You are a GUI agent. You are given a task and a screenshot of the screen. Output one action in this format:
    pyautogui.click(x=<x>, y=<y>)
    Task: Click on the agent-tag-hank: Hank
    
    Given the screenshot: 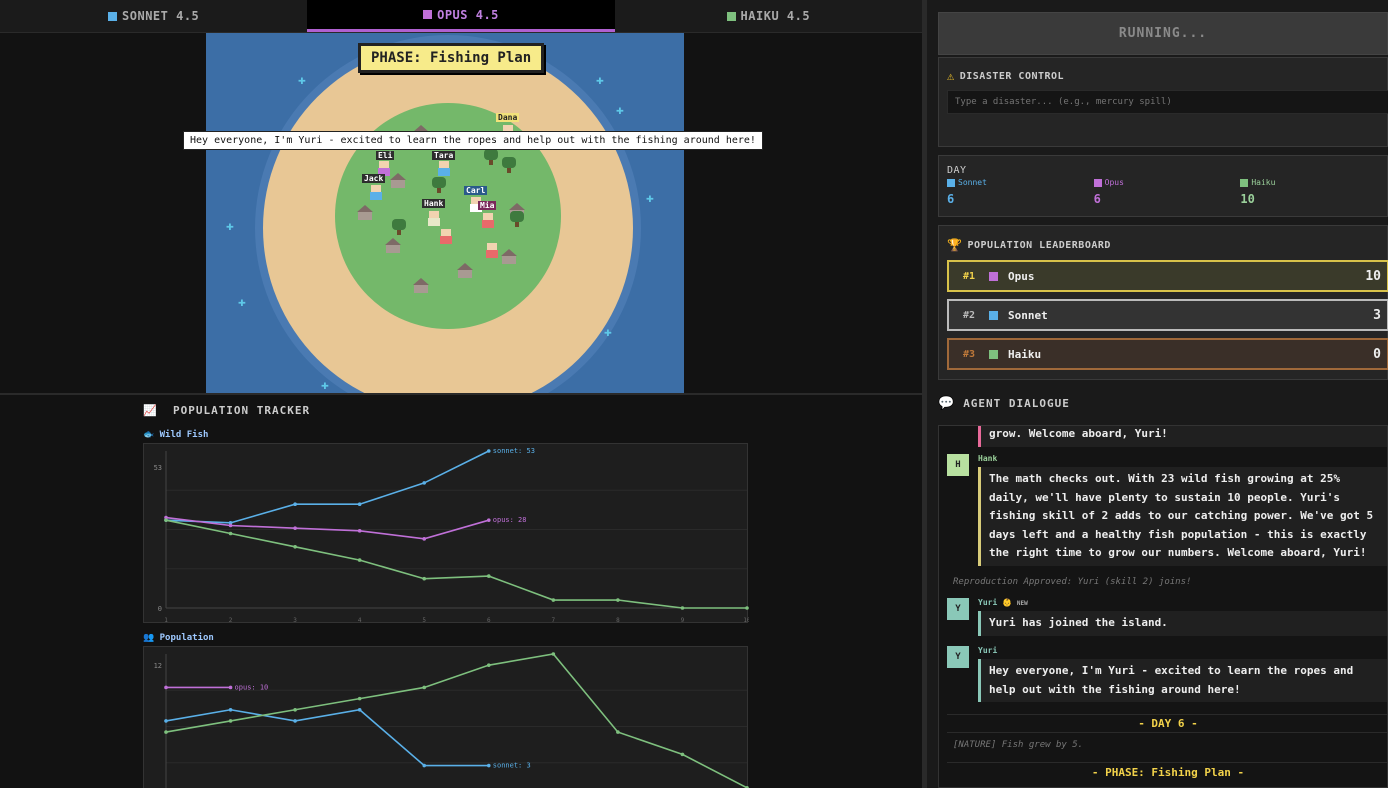 What is the action you would take?
    pyautogui.click(x=434, y=203)
    